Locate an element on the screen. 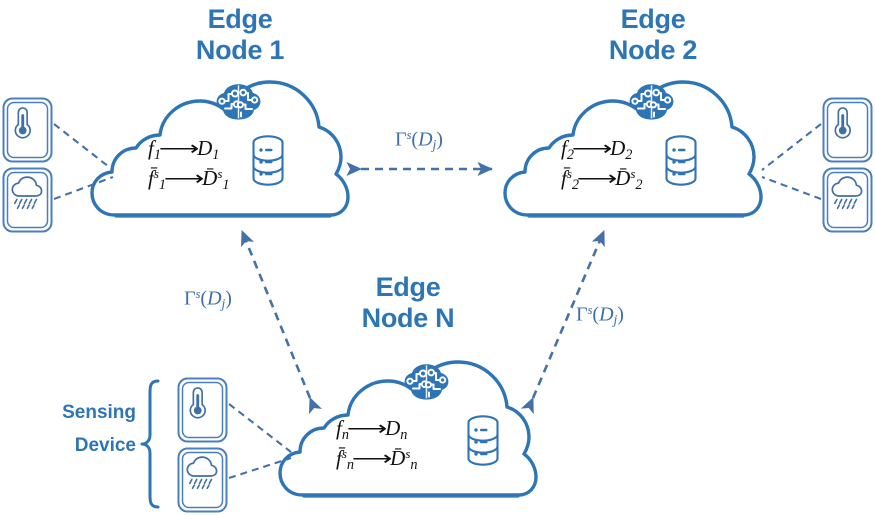  link-node2-noden is located at coordinates (563, 322).